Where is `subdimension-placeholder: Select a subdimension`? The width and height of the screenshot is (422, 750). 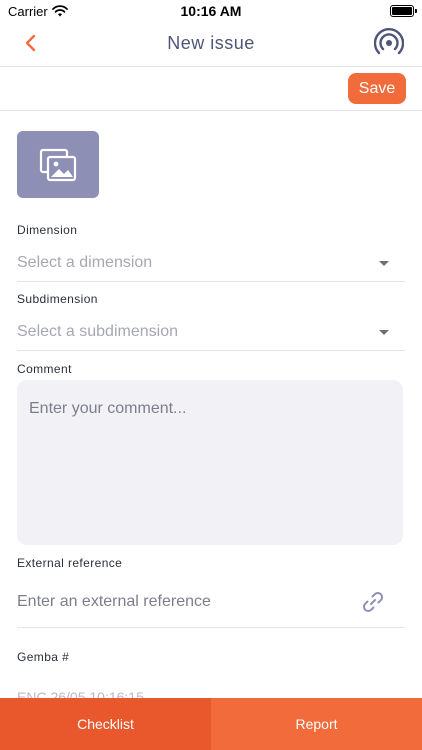 subdimension-placeholder: Select a subdimension is located at coordinates (97, 331).